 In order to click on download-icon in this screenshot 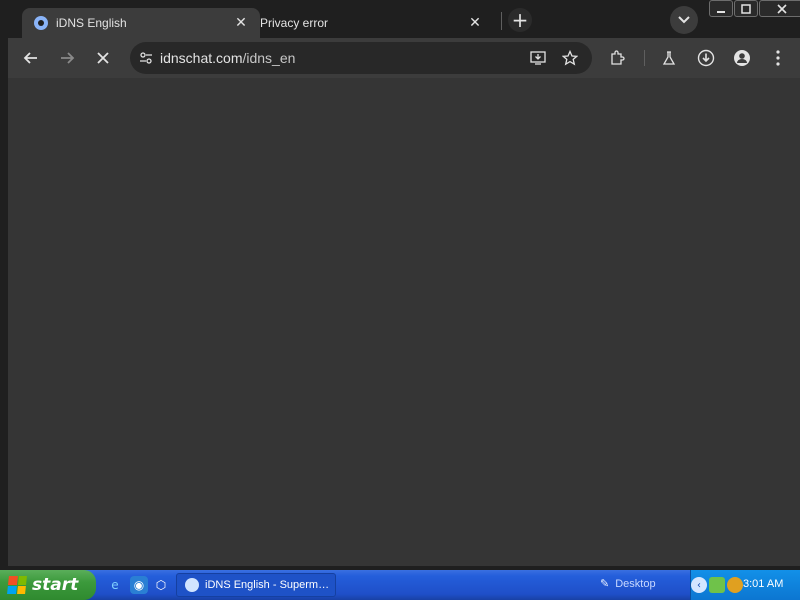, I will do `click(706, 58)`.